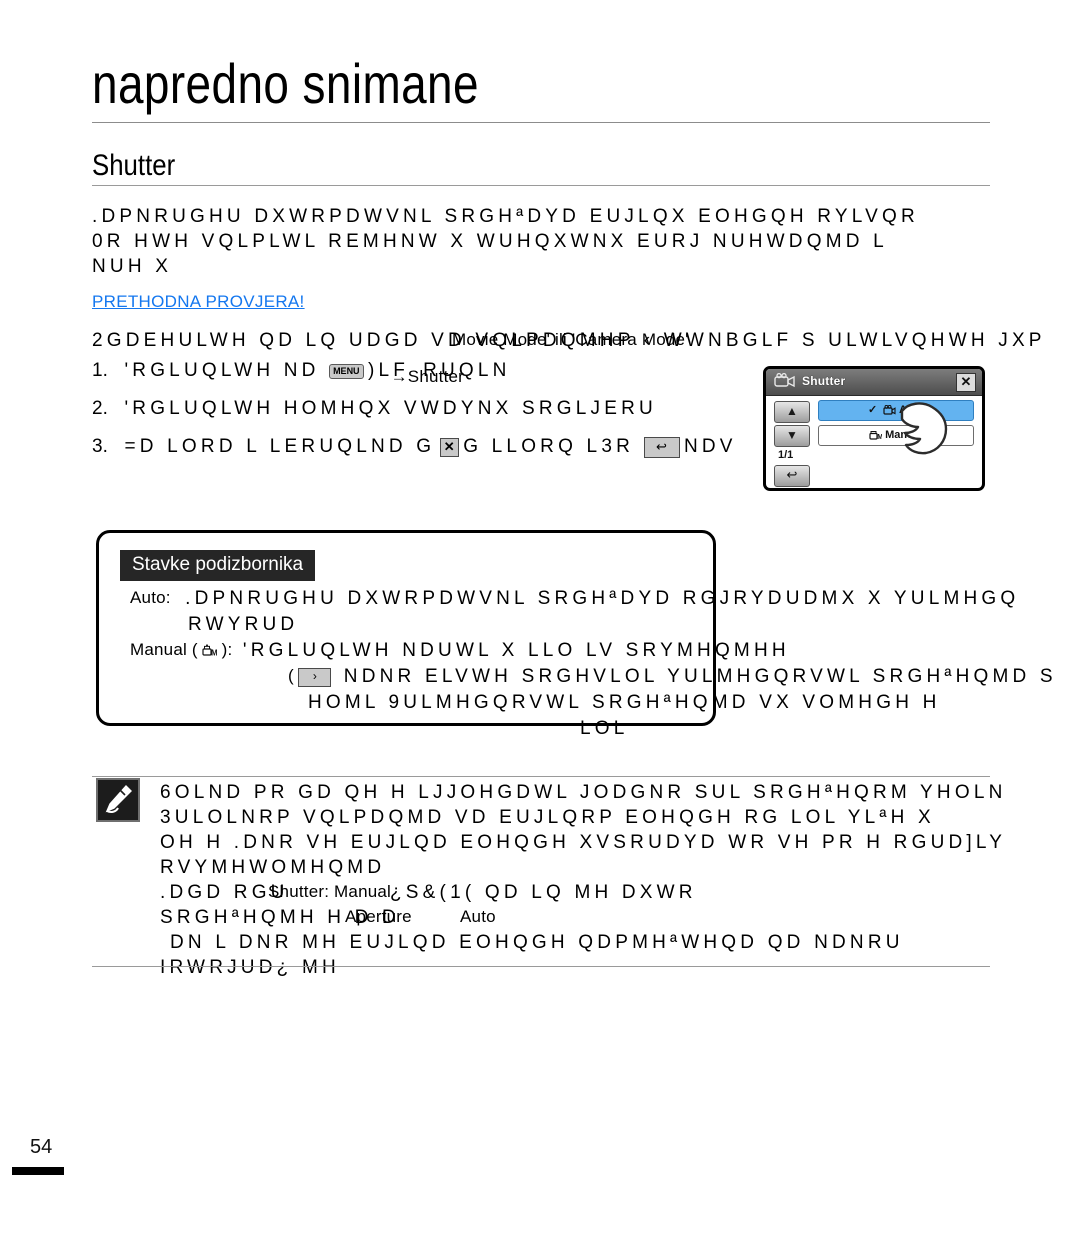  Describe the element at coordinates (273, 867) in the screenshot. I see `note-line-4: RVYMHWOMHQMD` at that location.